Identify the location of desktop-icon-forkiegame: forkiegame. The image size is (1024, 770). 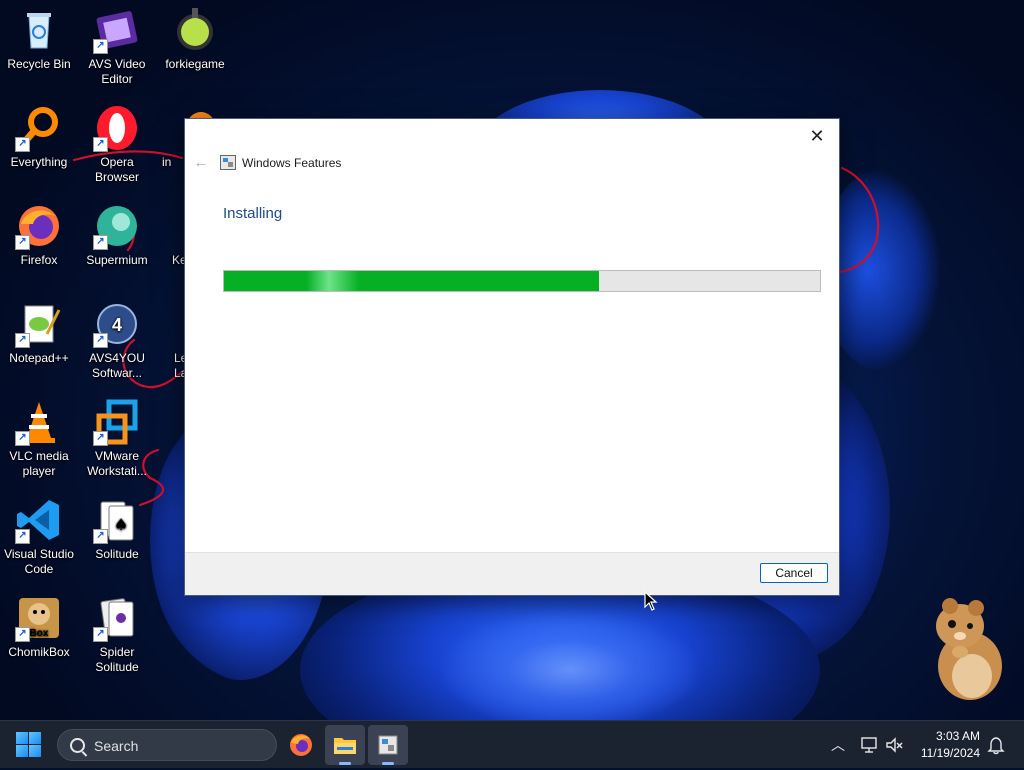
(195, 39).